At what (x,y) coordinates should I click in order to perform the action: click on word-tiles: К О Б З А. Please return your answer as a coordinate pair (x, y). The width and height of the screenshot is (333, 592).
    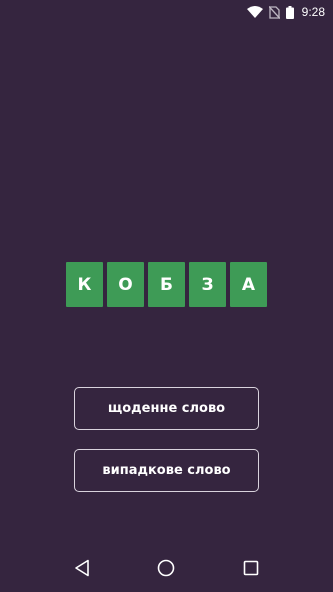
    Looking at the image, I should click on (166, 284).